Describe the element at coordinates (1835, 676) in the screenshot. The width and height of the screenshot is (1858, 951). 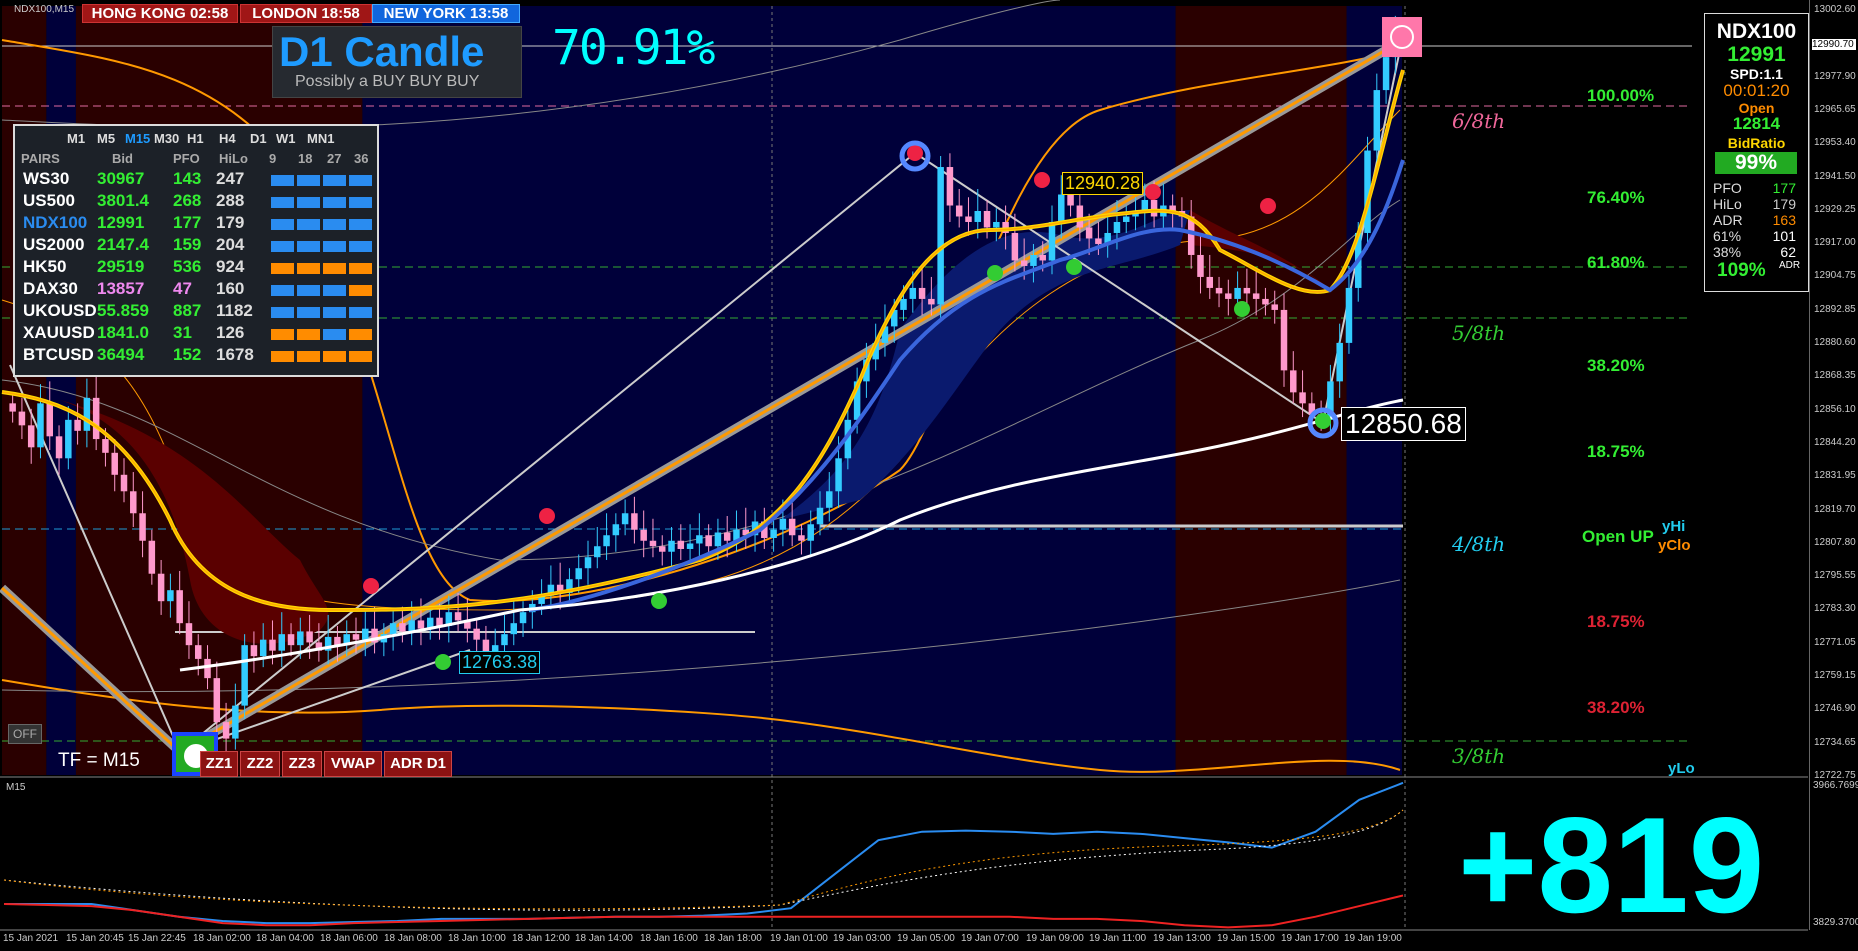
I see `price-tick: 12759.15` at that location.